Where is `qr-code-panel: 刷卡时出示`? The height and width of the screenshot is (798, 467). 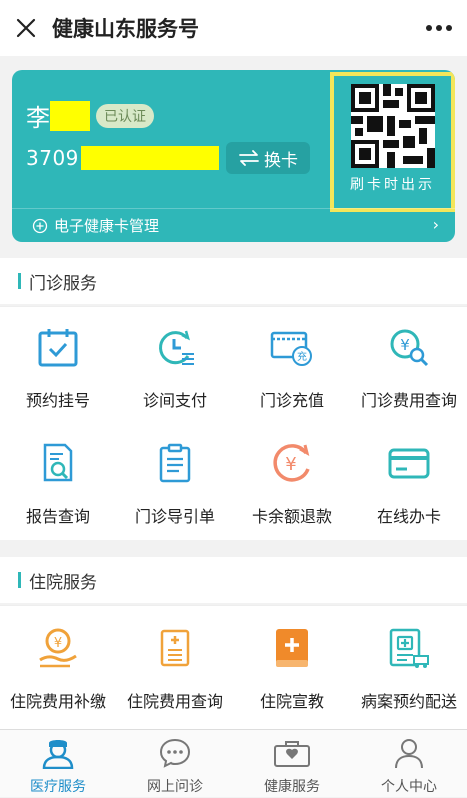
qr-code-panel: 刷卡时出示 is located at coordinates (392, 142).